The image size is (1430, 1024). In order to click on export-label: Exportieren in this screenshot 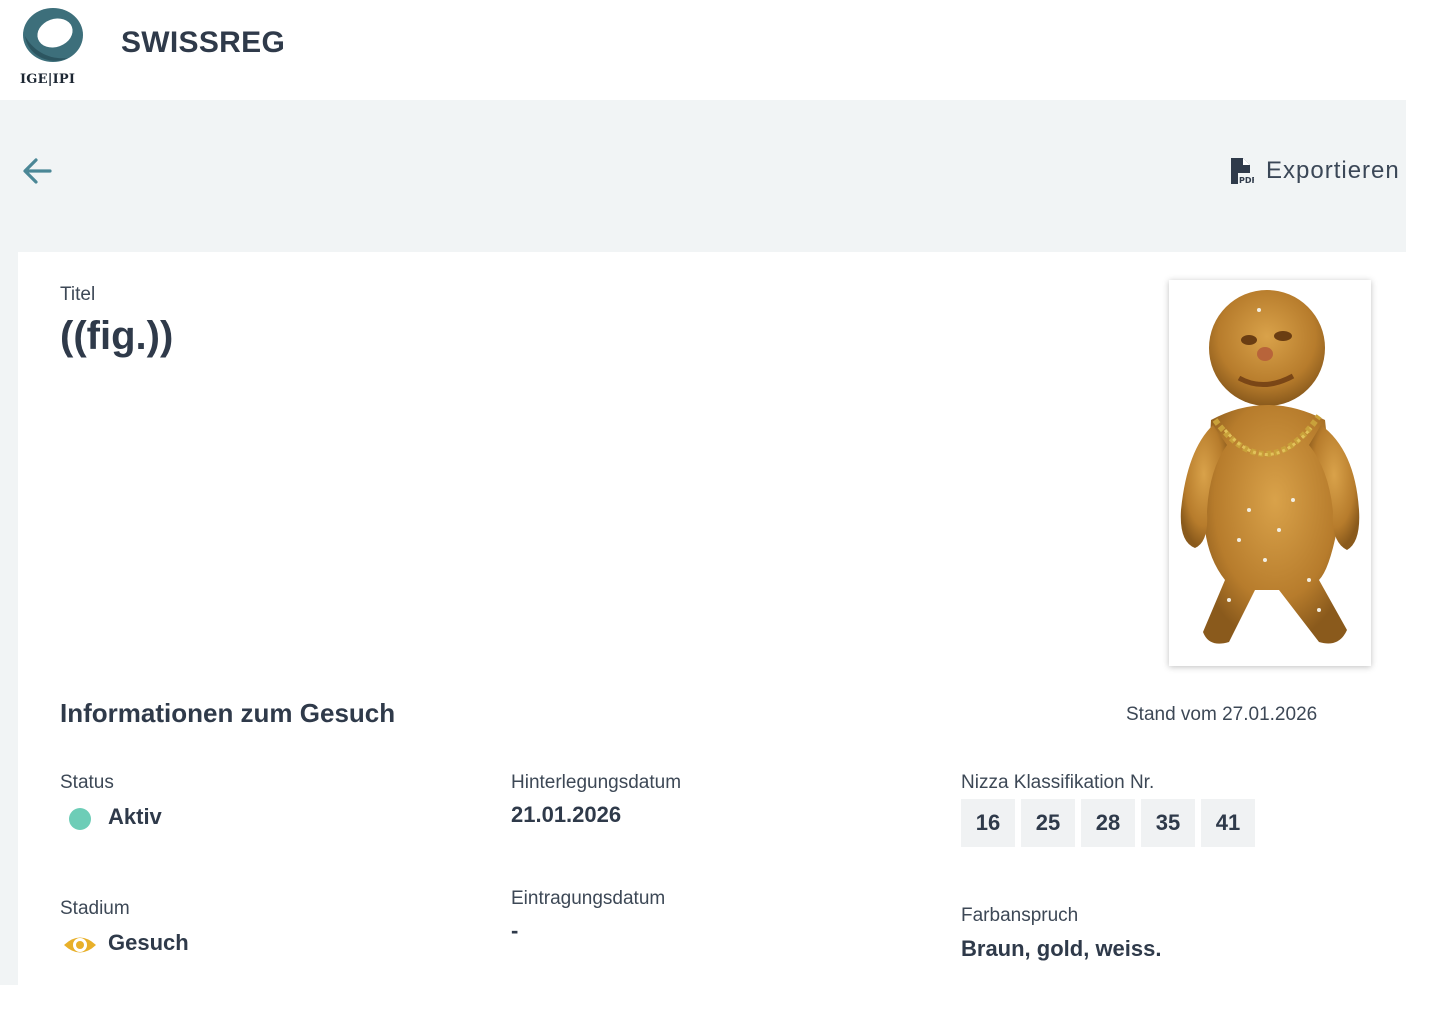, I will do `click(1333, 170)`.